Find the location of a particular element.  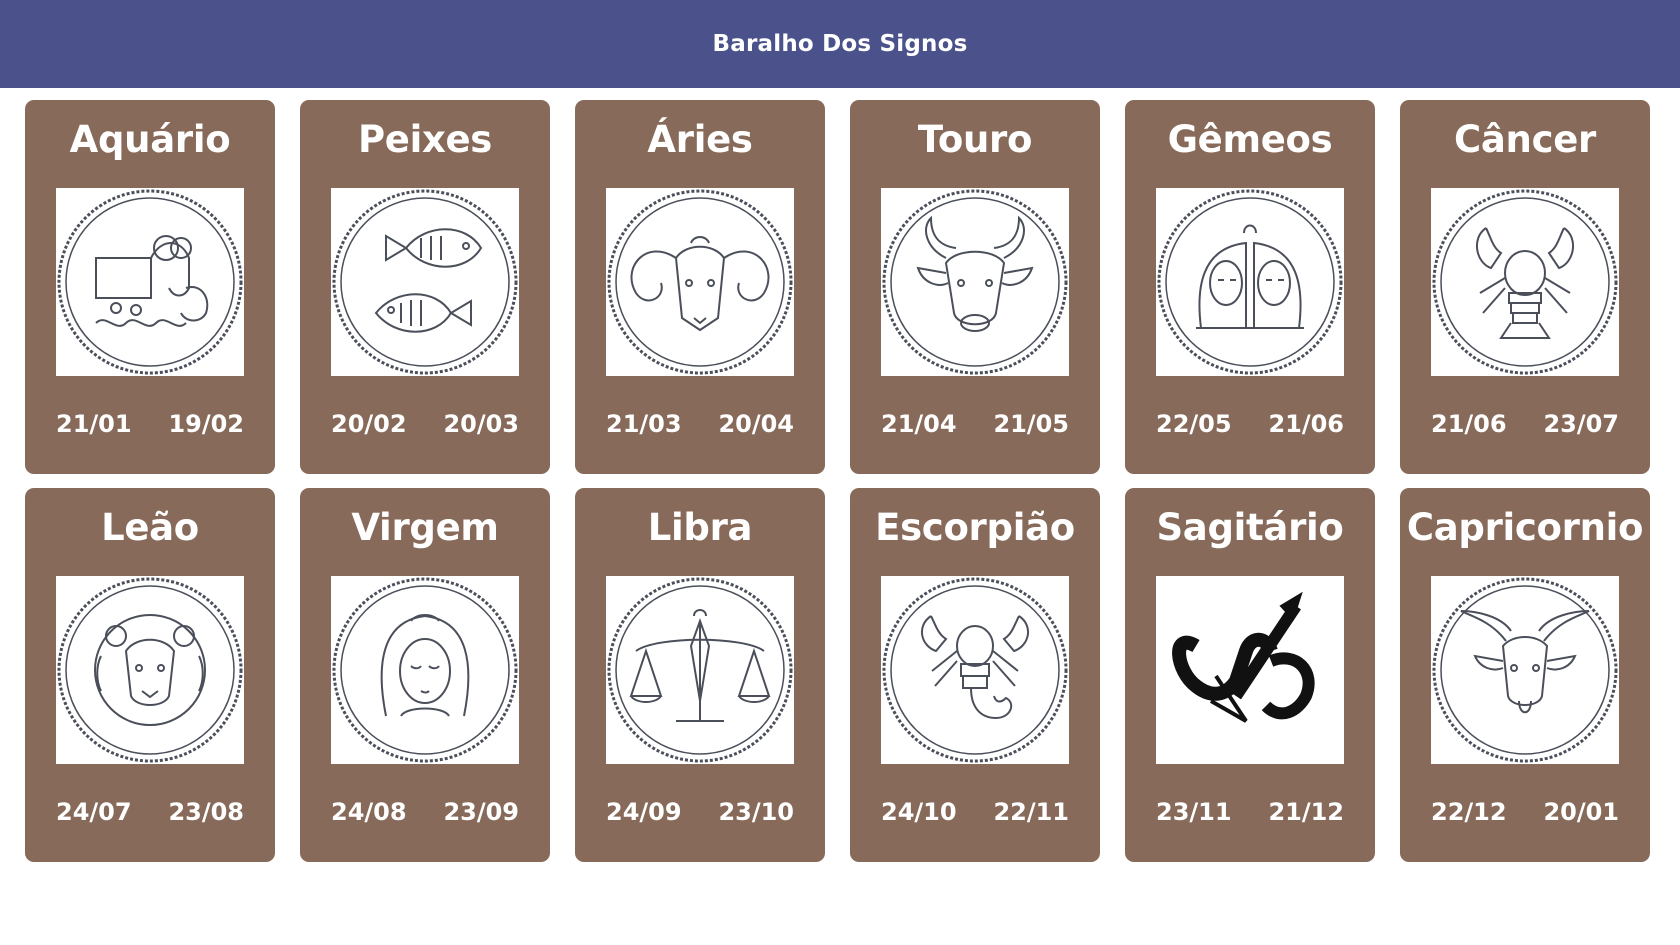

virgo-emblem-icon is located at coordinates (425, 670).